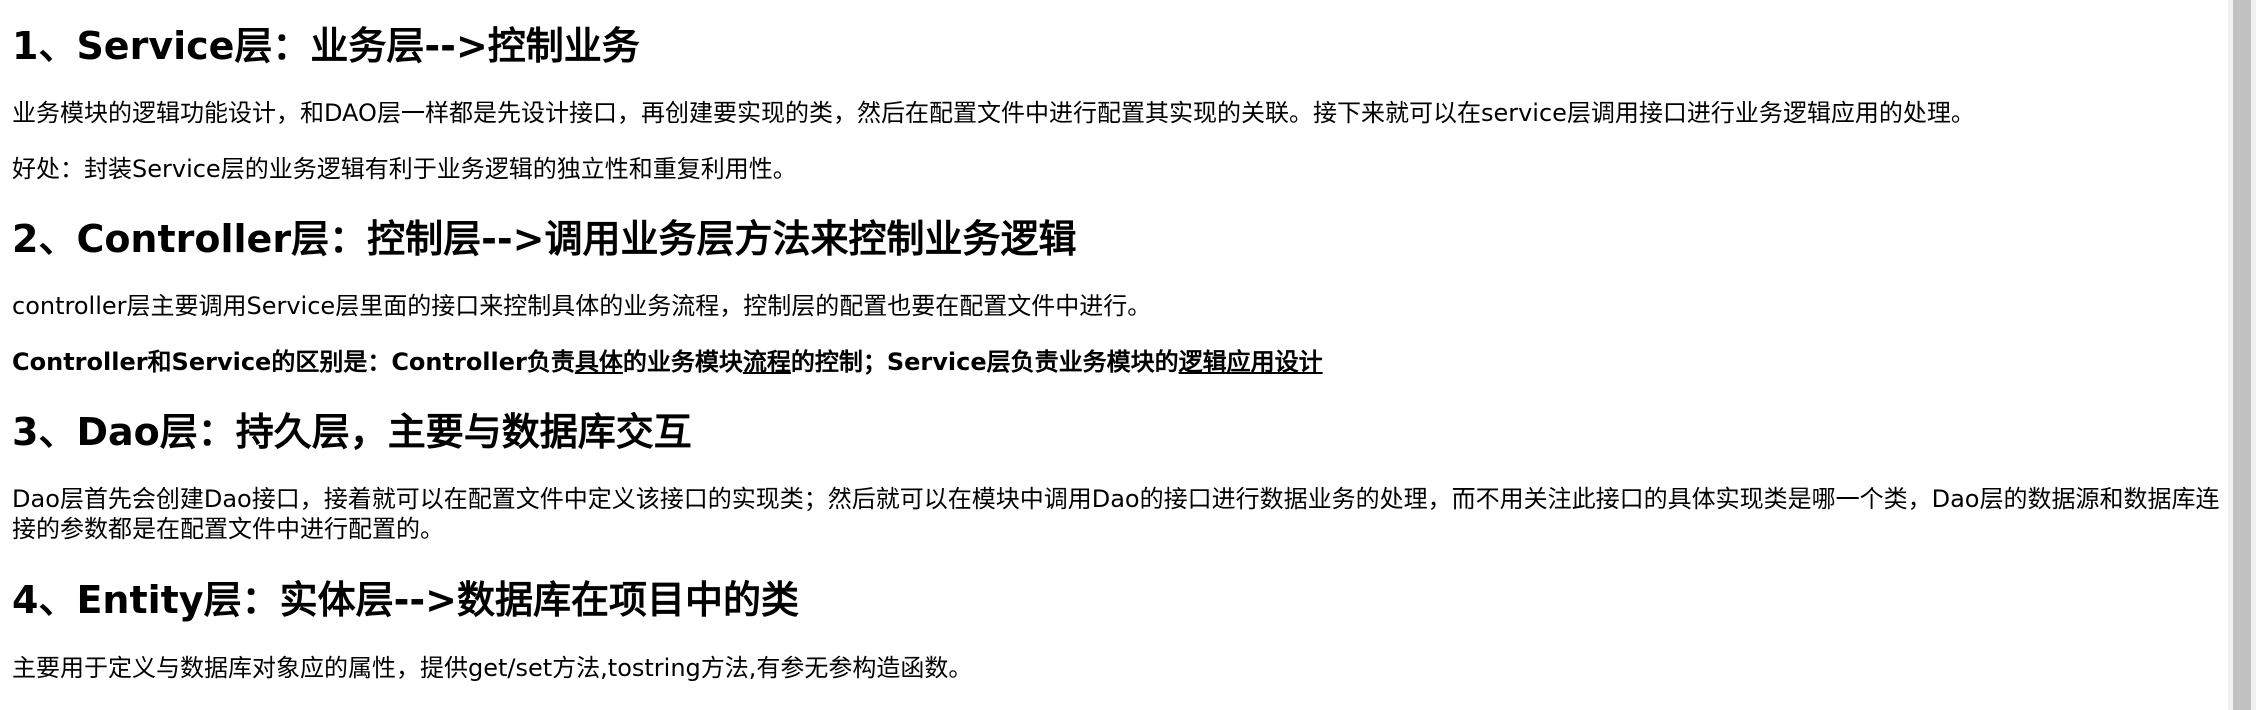 Image resolution: width=2256 pixels, height=710 pixels. I want to click on underlined-text-specific: 具体, so click(598, 362).